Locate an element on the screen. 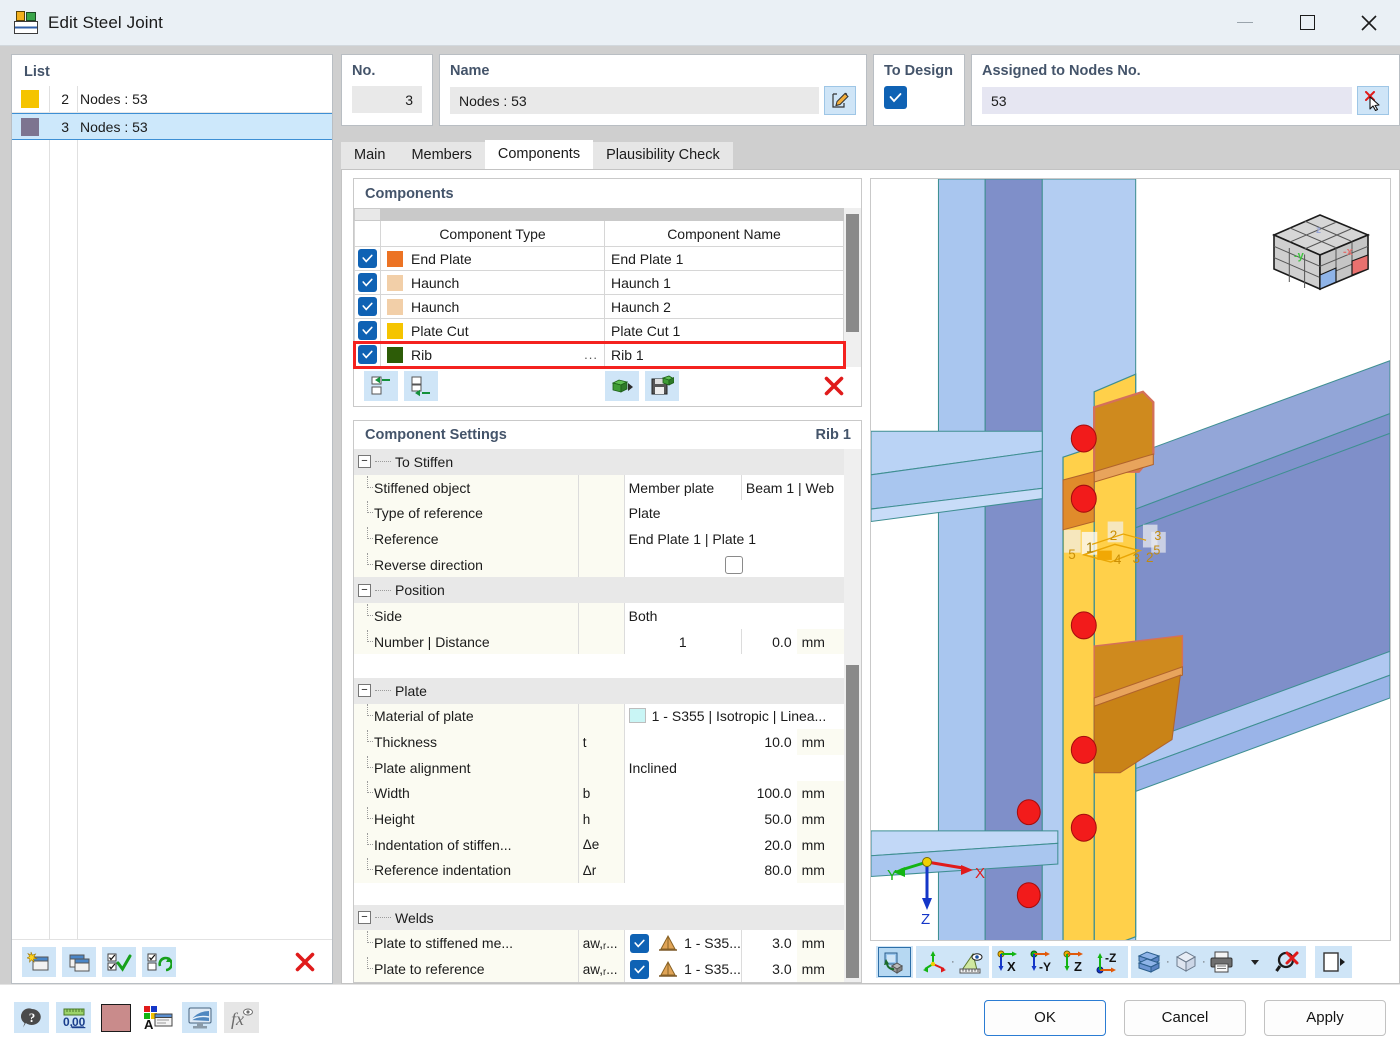  help-button: ? is located at coordinates (31, 1017).